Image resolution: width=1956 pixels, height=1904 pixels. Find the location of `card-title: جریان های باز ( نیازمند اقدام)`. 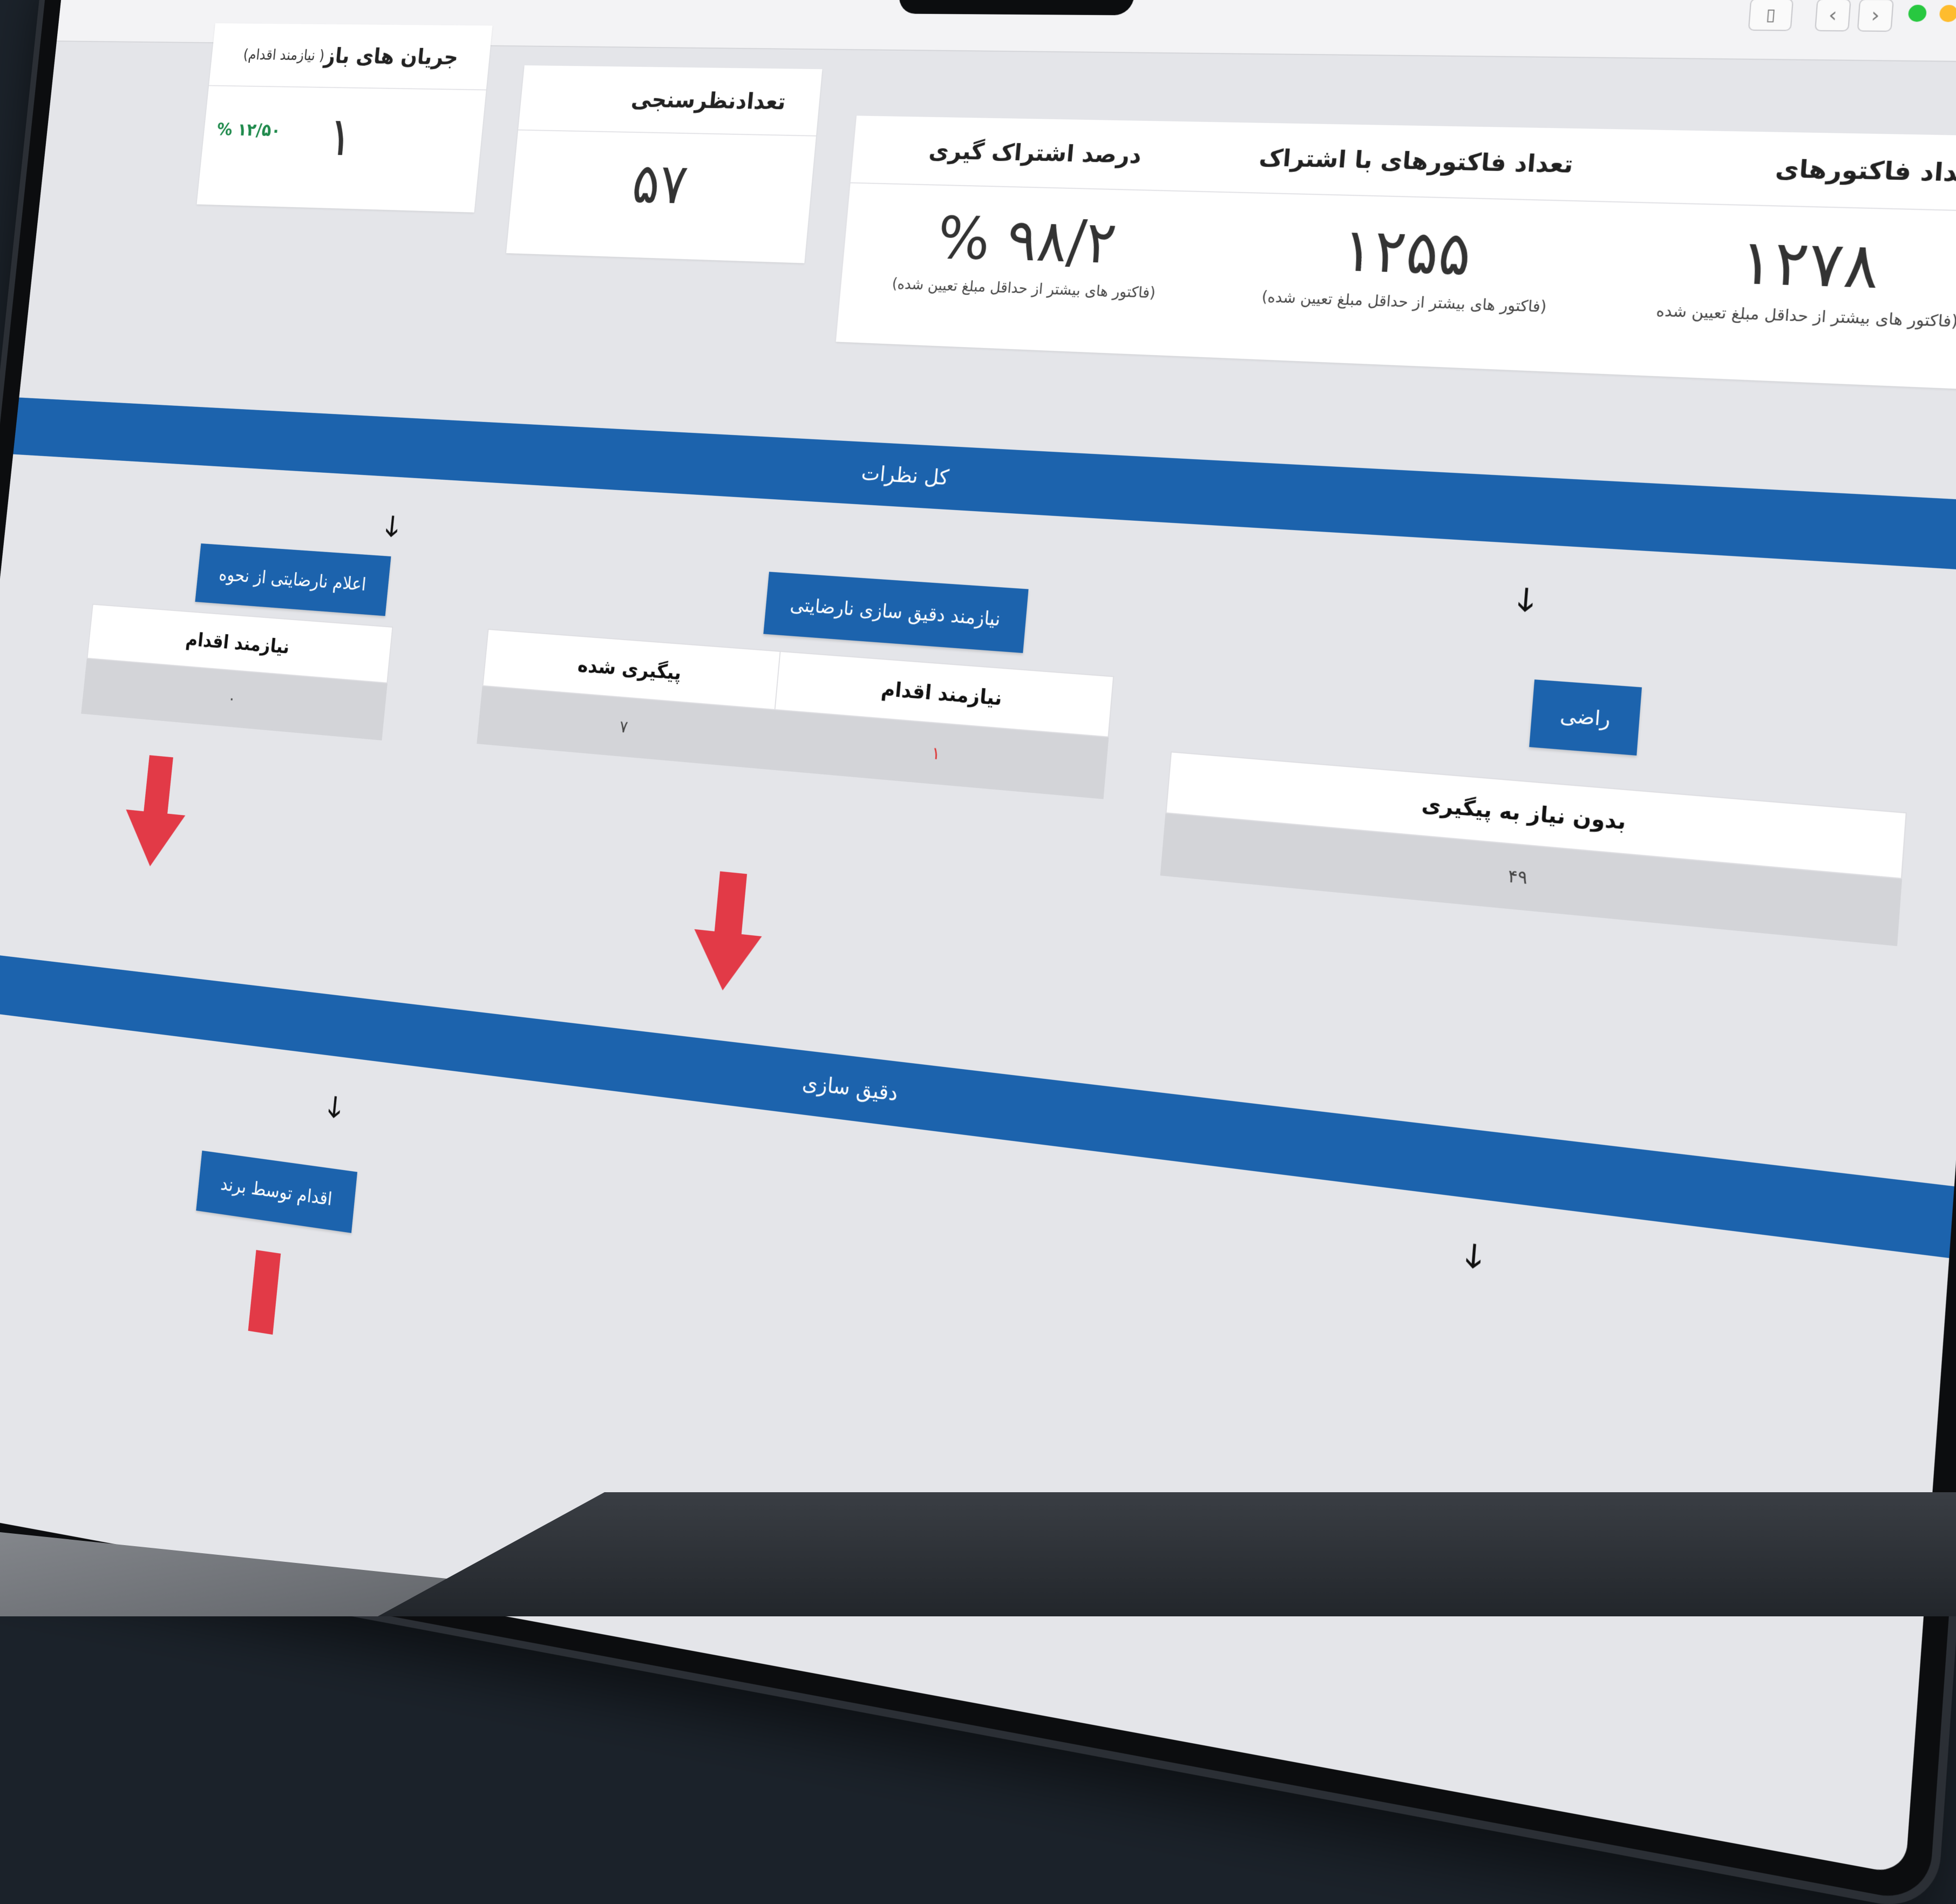

card-title: جریان های باز ( نیازمند اقدام) is located at coordinates (350, 57).